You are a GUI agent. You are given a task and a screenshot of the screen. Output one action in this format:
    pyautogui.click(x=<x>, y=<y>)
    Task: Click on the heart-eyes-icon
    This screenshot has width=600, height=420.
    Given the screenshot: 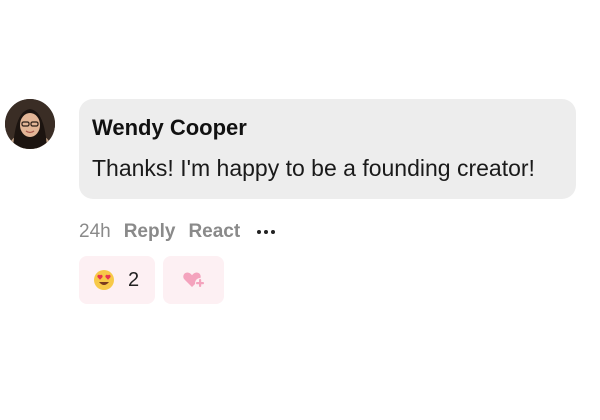 What is the action you would take?
    pyautogui.click(x=104, y=280)
    